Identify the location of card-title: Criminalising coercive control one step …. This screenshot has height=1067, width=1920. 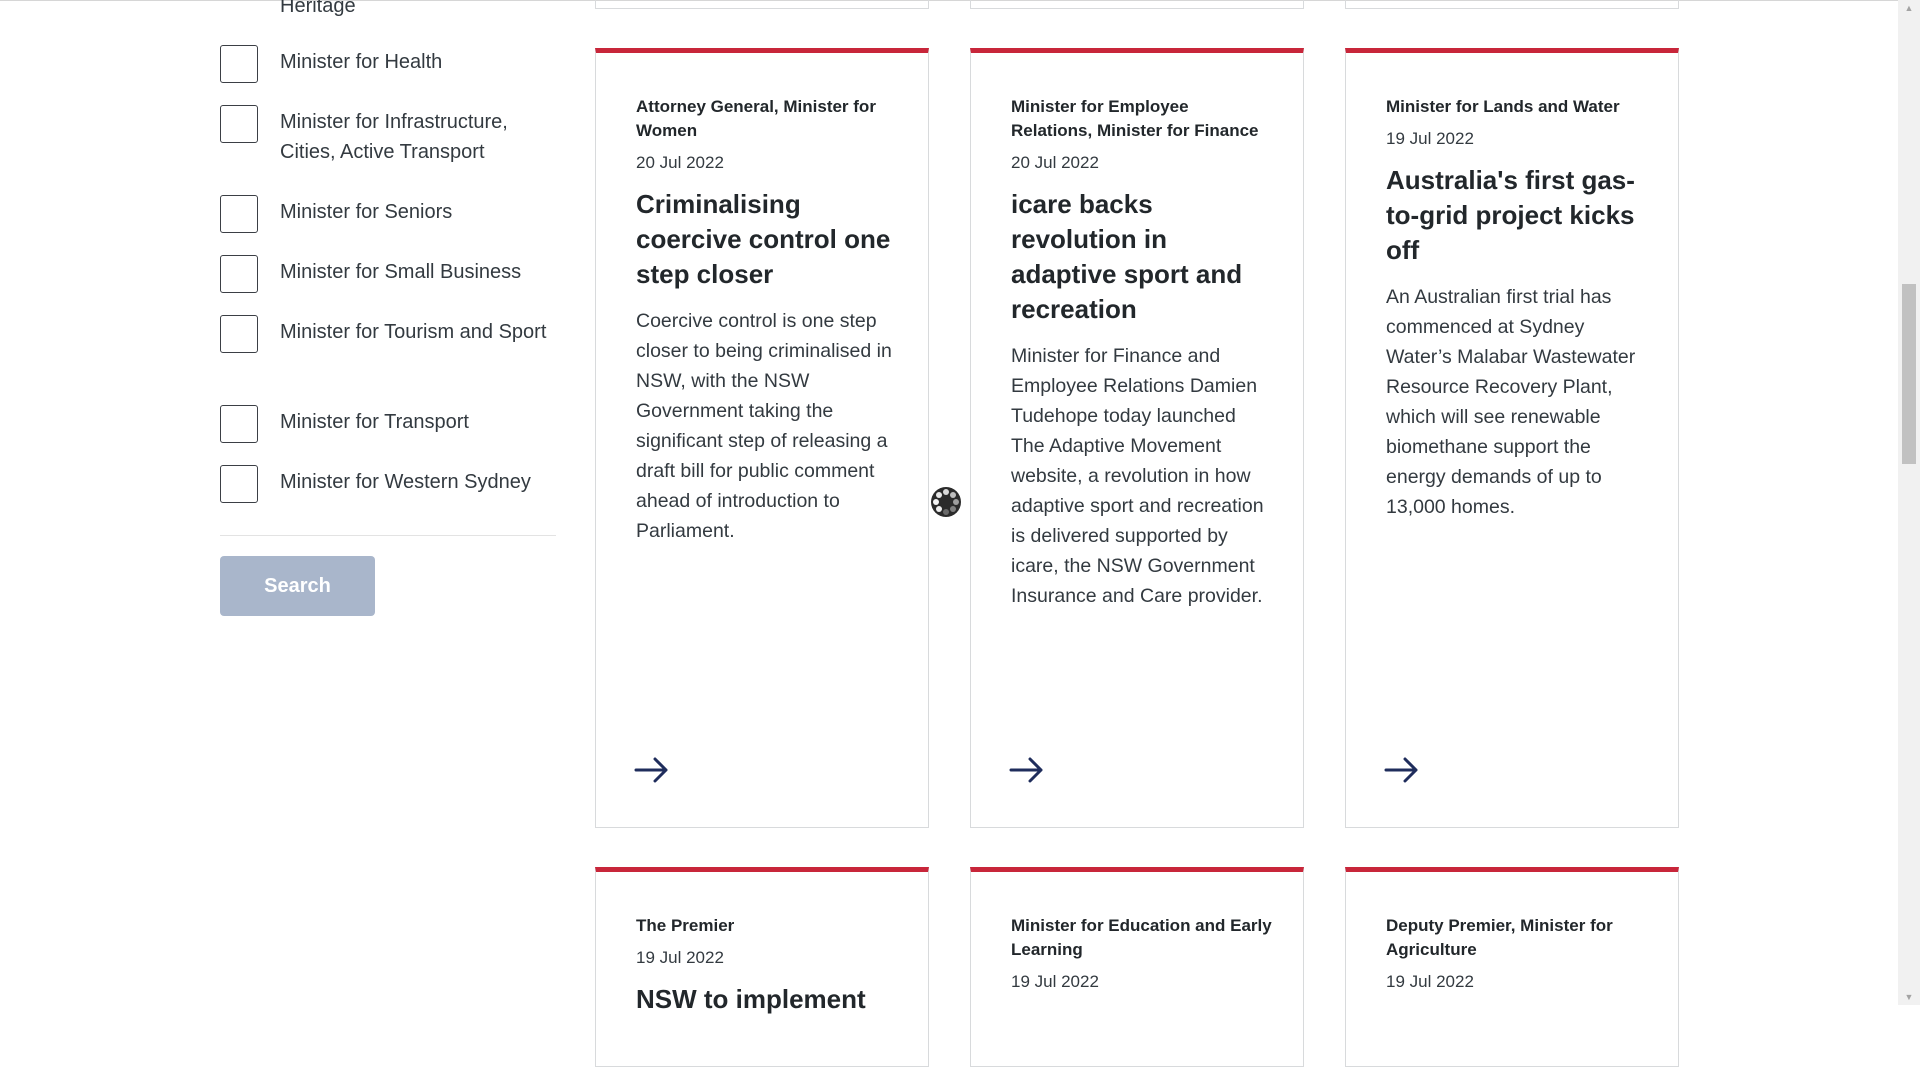
(767, 239).